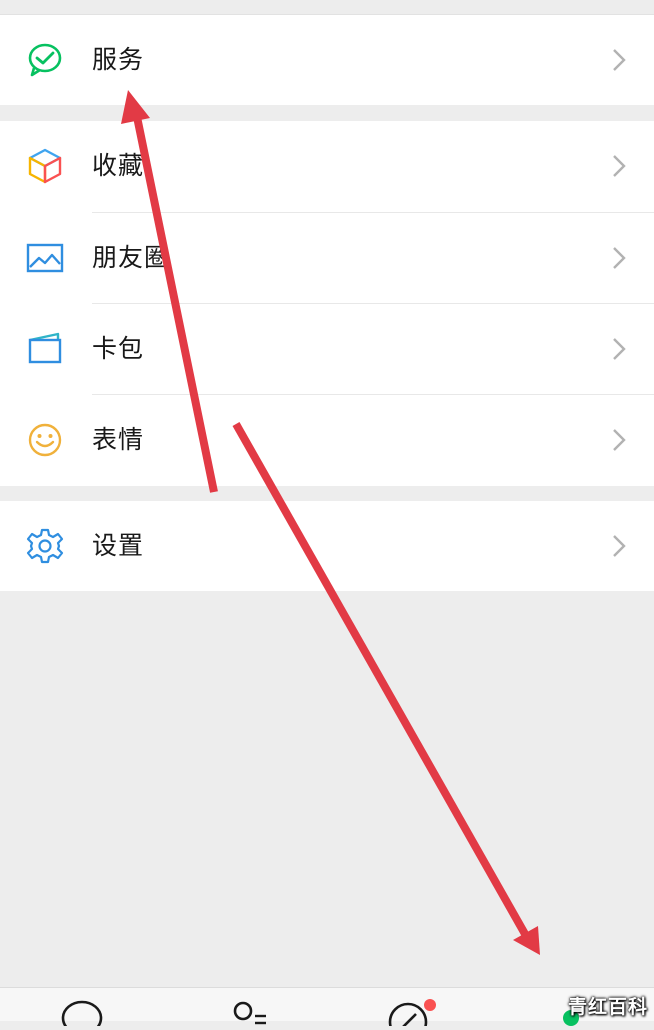  I want to click on settings-group: 设置, so click(327, 546).